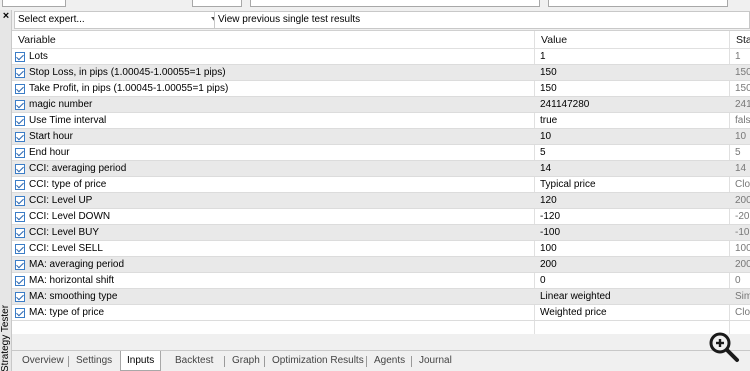 This screenshot has height=371, width=750. I want to click on variable-value: 14, so click(545, 169).